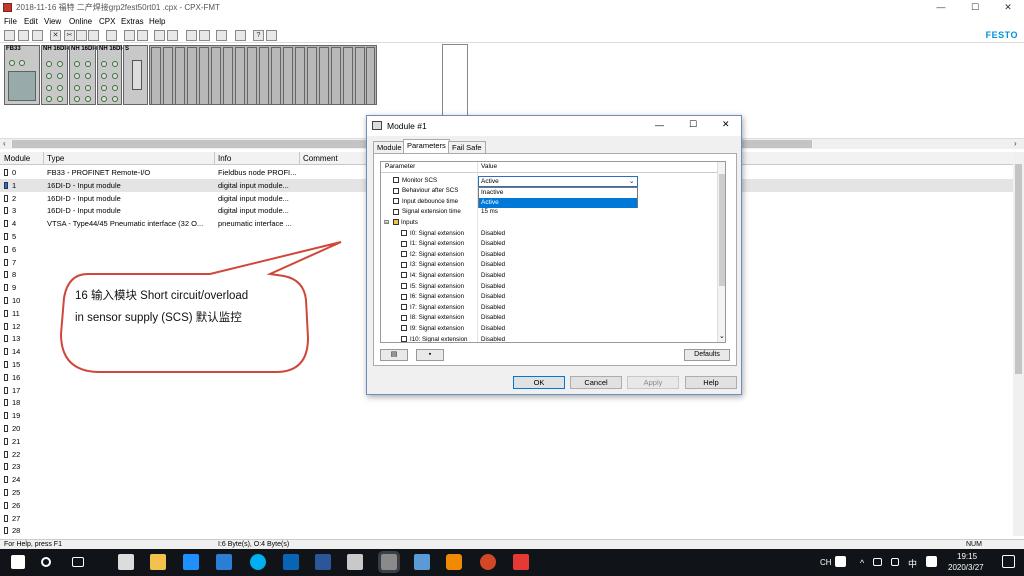  What do you see at coordinates (653, 382) in the screenshot?
I see `apply-button: Apply` at bounding box center [653, 382].